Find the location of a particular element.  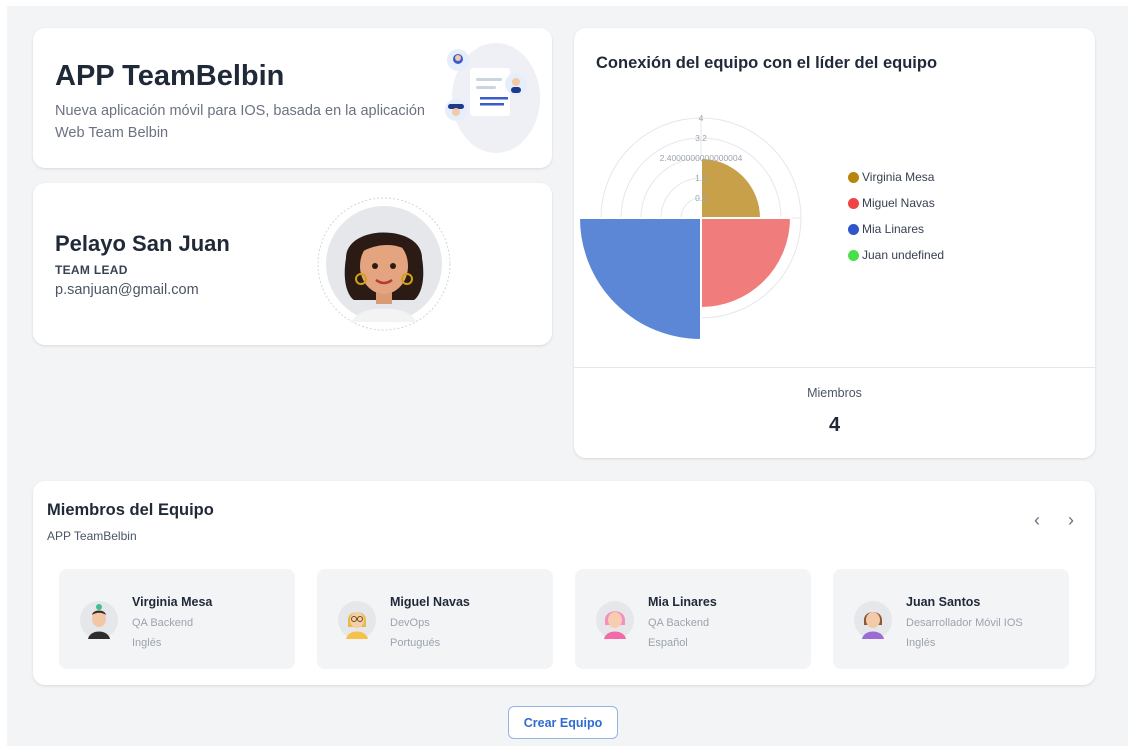

woman-purple-avatar-icon is located at coordinates (873, 620).